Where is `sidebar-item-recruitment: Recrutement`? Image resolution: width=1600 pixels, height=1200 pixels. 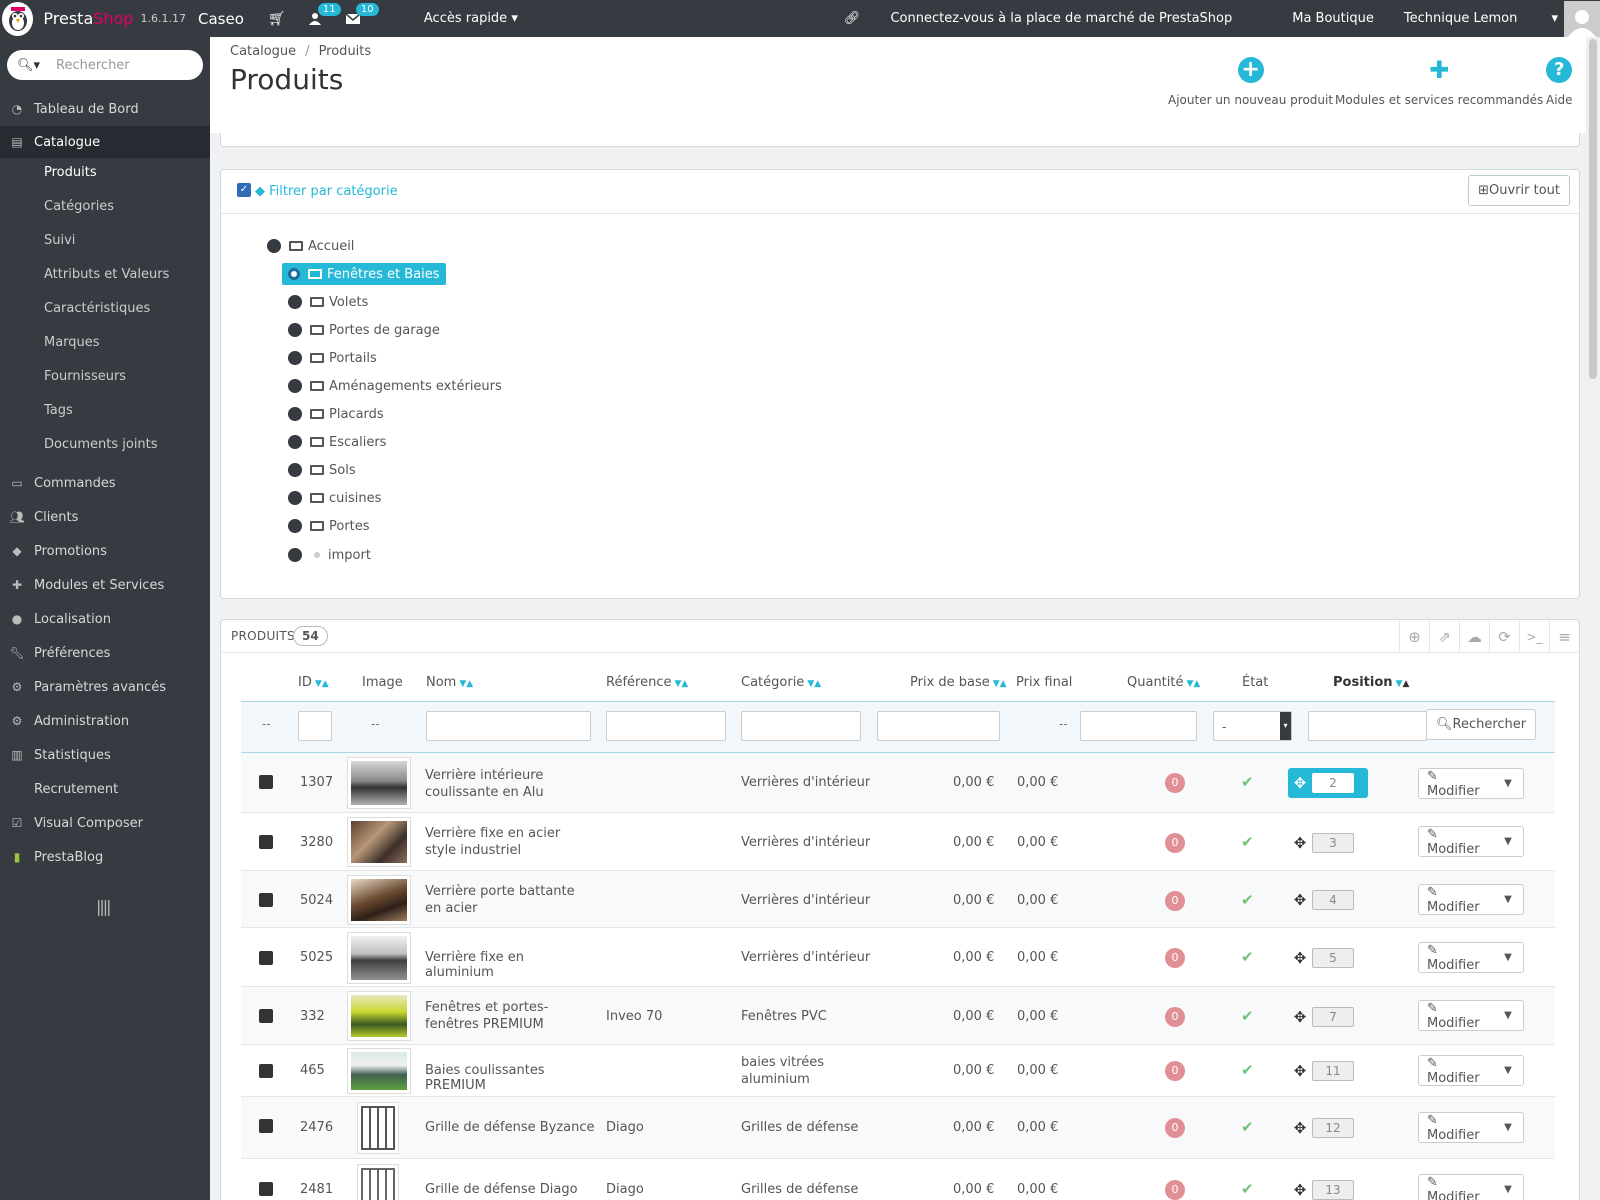 sidebar-item-recruitment: Recrutement is located at coordinates (105, 789).